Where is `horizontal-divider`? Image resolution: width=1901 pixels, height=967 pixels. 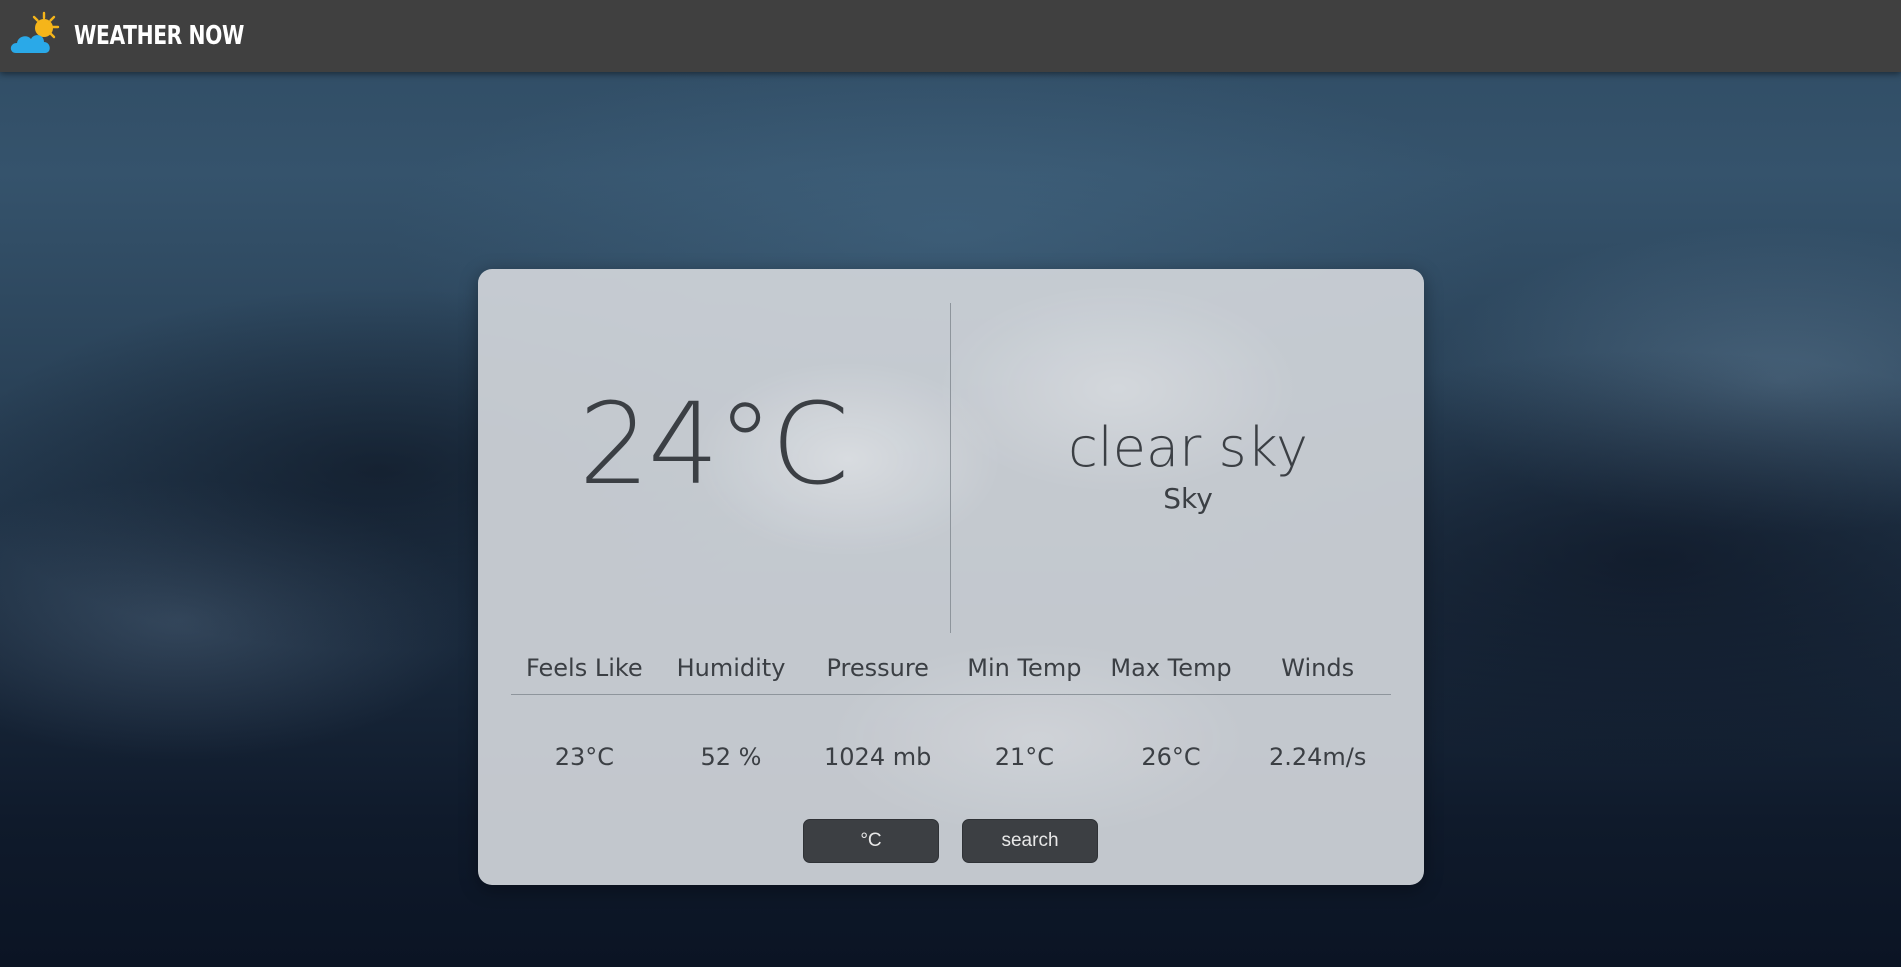 horizontal-divider is located at coordinates (951, 694).